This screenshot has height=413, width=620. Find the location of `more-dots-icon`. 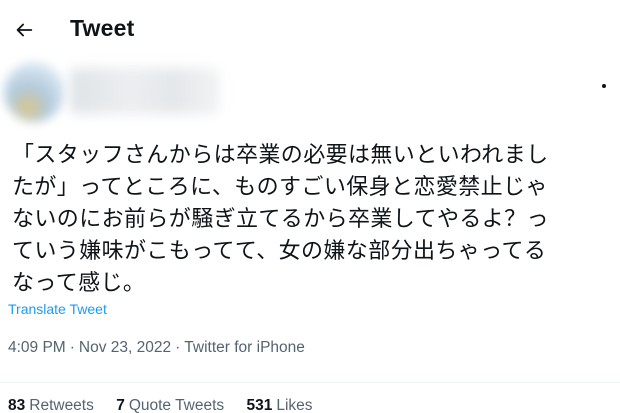

more-dots-icon is located at coordinates (604, 86).